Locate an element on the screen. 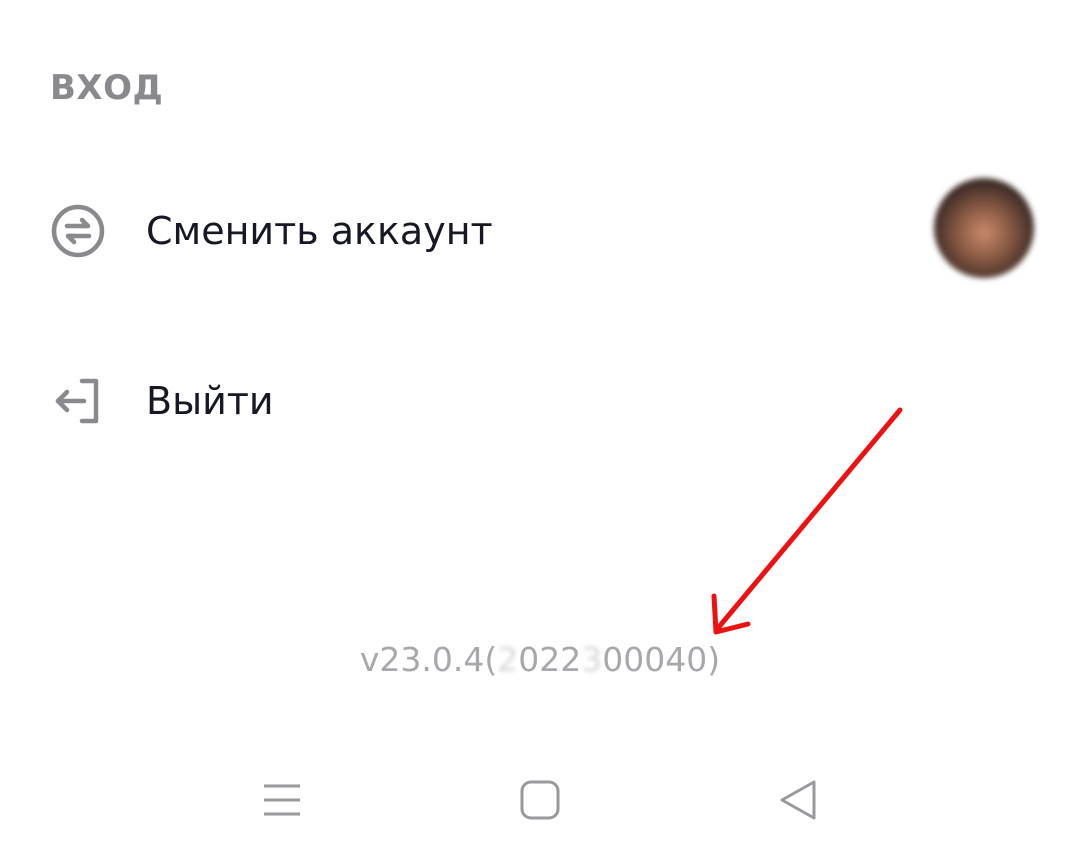 The width and height of the screenshot is (1080, 864). back-icon is located at coordinates (798, 800).